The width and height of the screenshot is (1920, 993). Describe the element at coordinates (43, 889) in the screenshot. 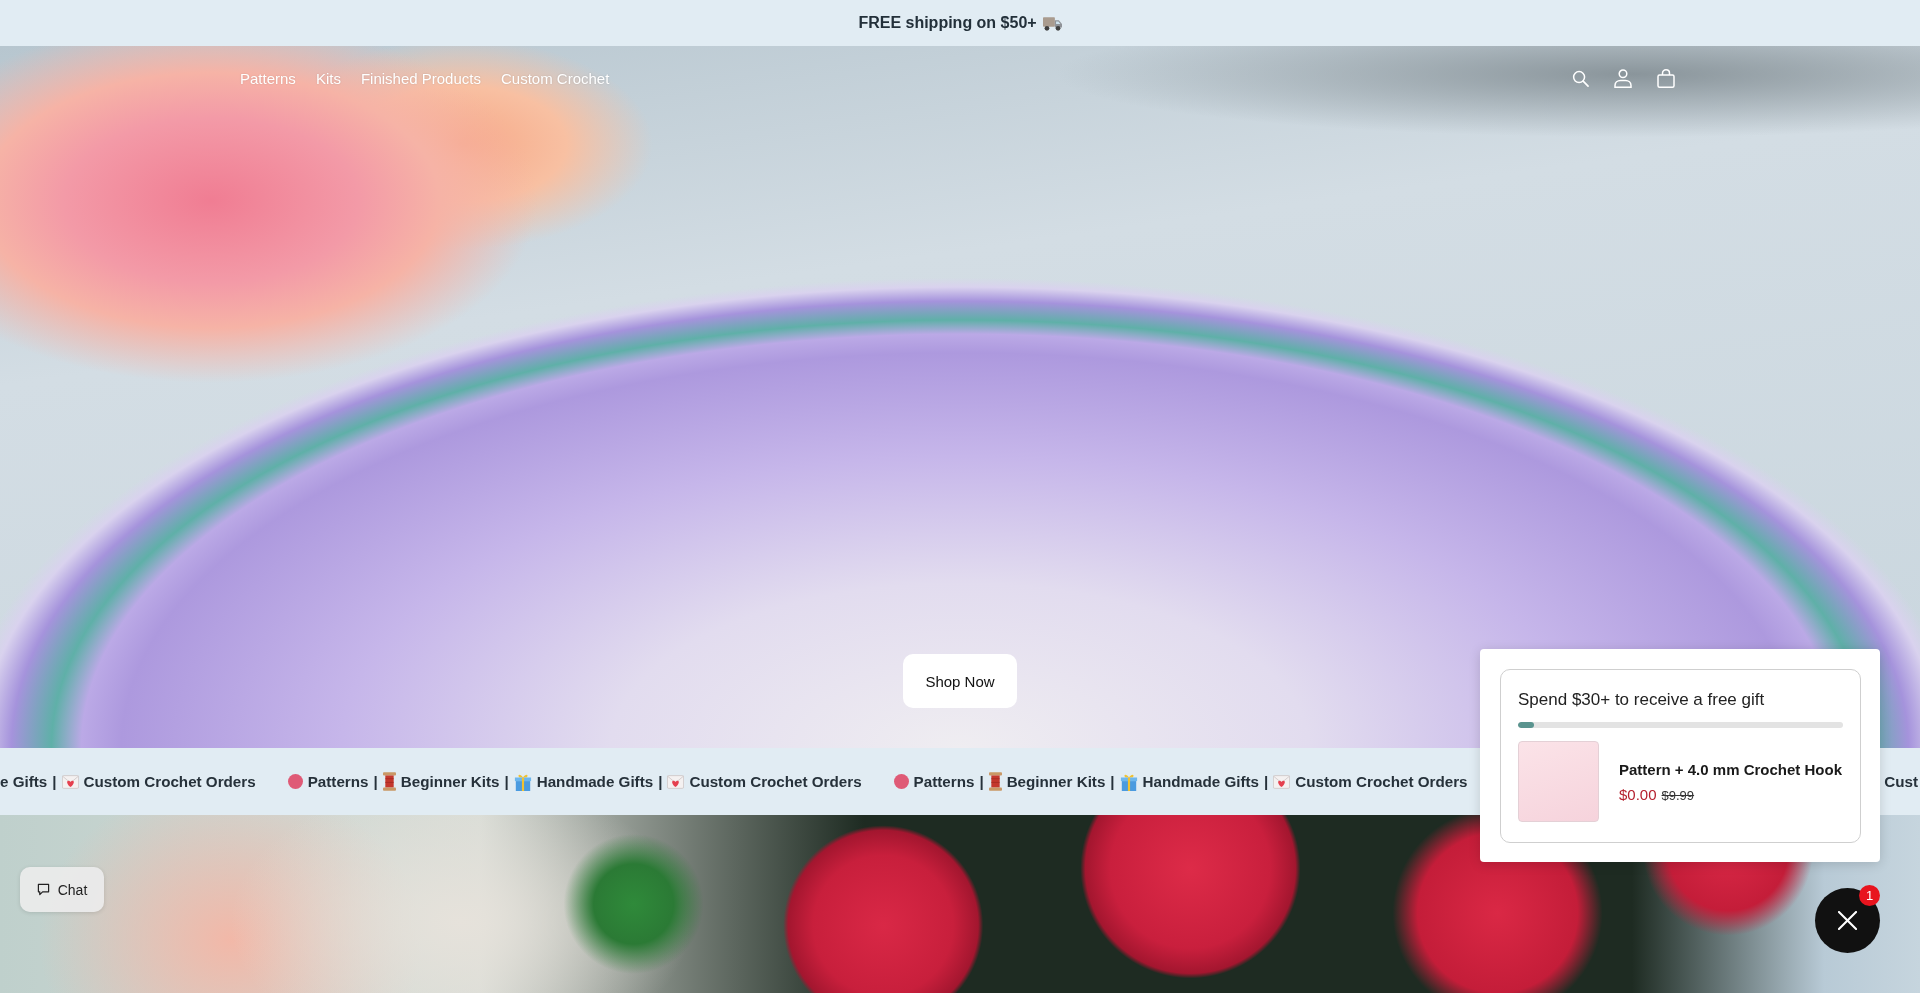

I see `chat-bubble-icon` at that location.